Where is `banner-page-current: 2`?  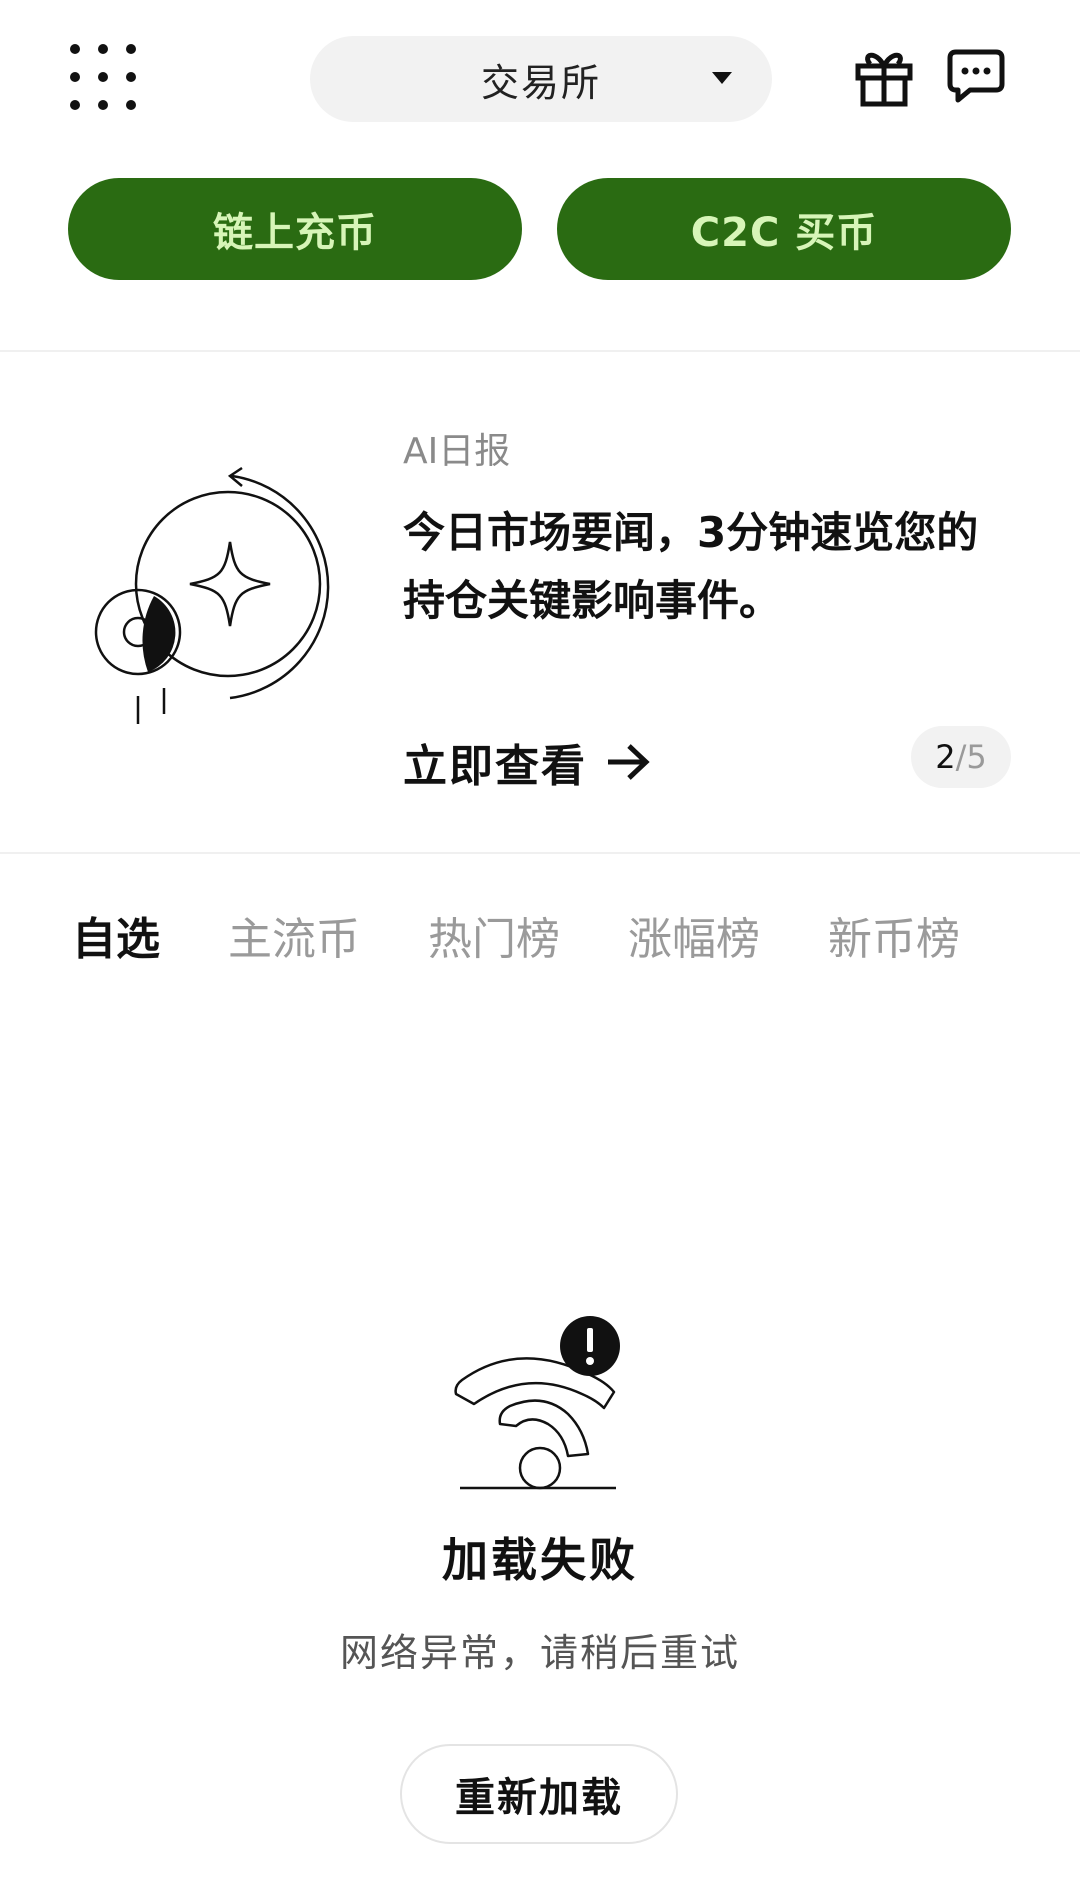
banner-page-current: 2 is located at coordinates (945, 757).